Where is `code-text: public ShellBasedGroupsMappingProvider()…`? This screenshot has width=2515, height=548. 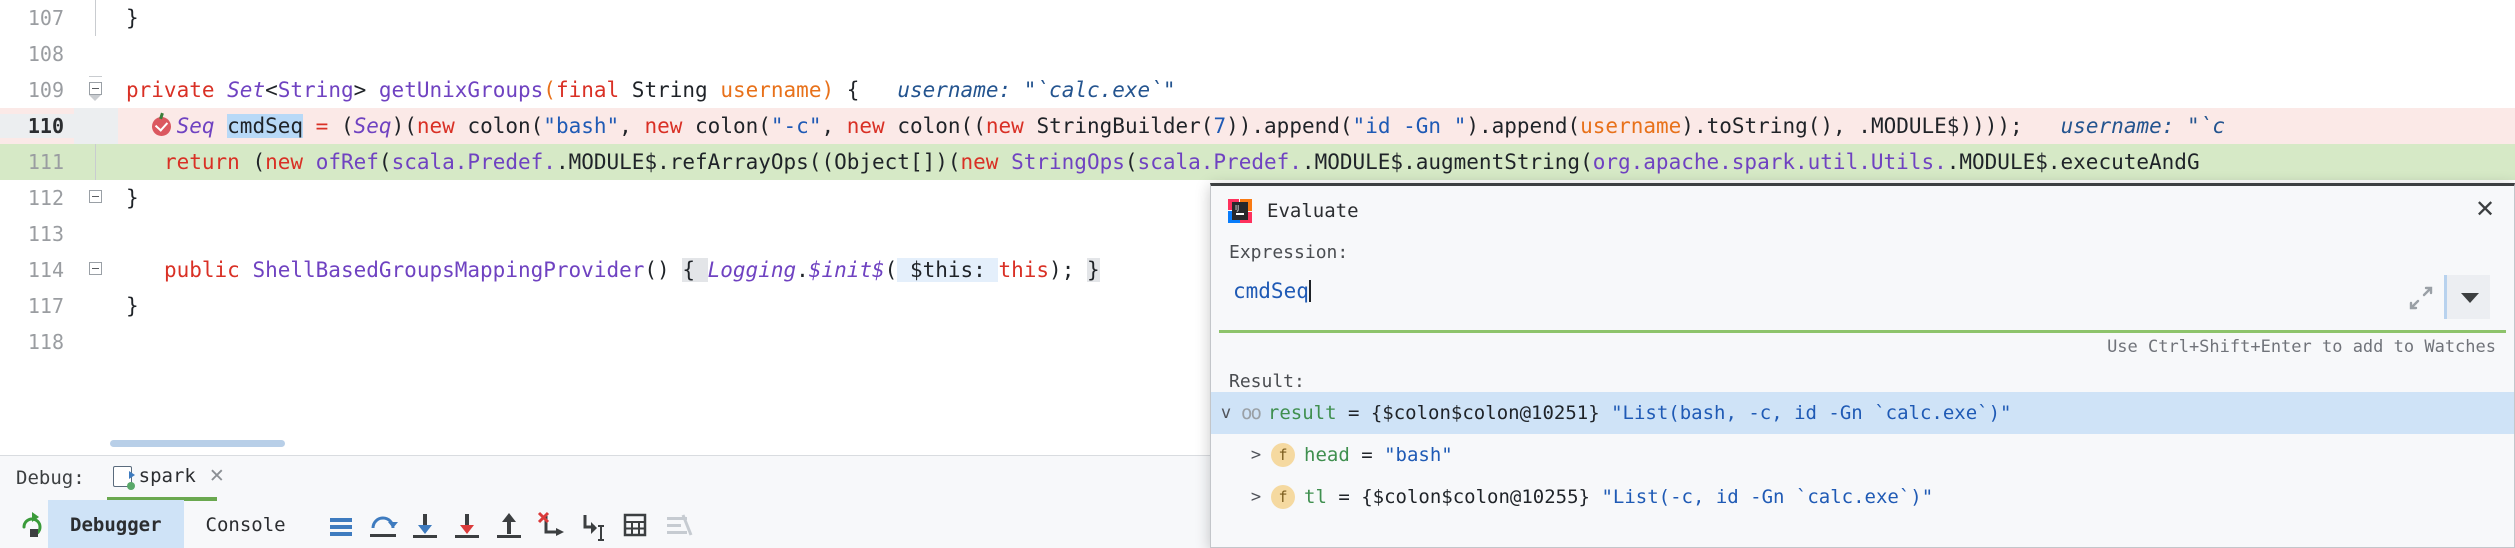
code-text: public ShellBasedGroupsMappingProvider()… is located at coordinates (631, 270).